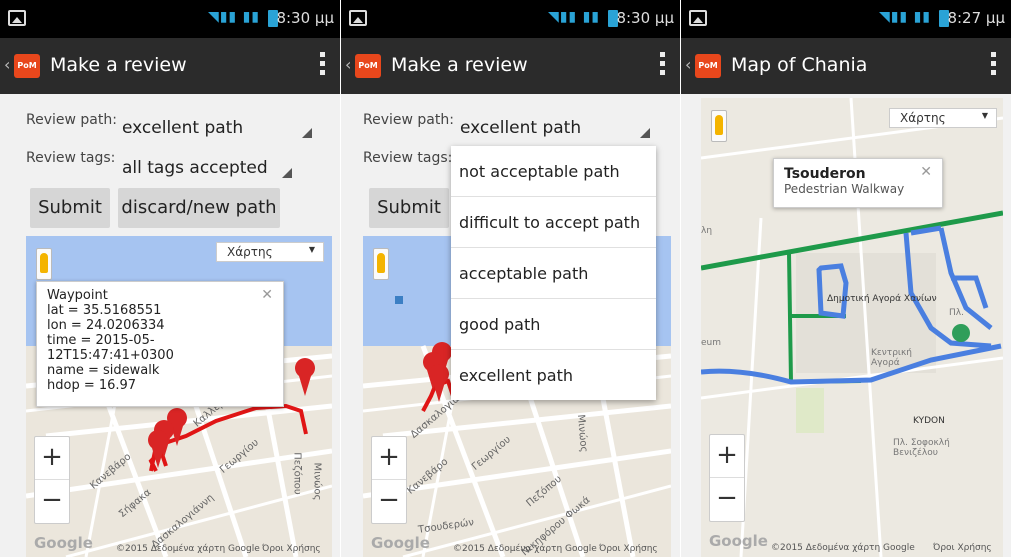  What do you see at coordinates (103, 370) in the screenshot?
I see `infowindow-line: name = sidewalk` at bounding box center [103, 370].